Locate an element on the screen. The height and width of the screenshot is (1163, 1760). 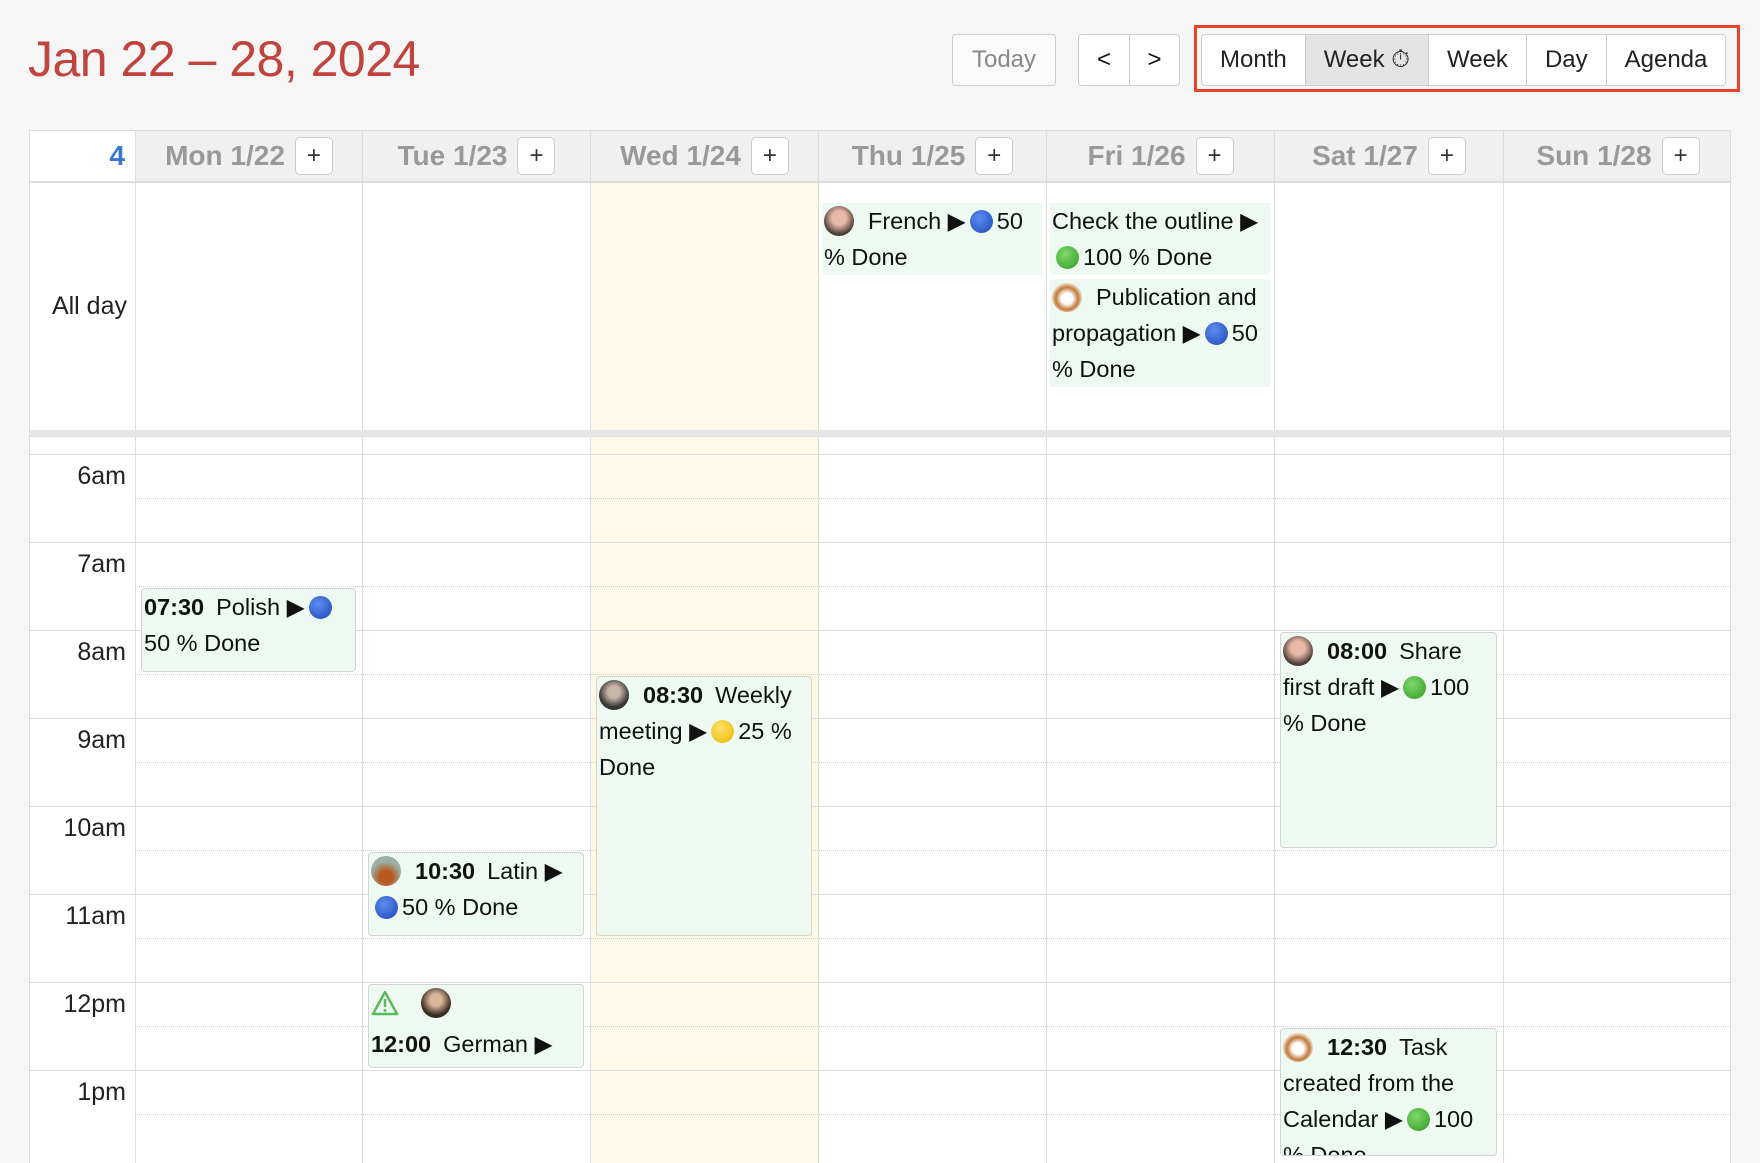
all-day-event: Publication and propagation ▶ 50 % Done is located at coordinates (1160, 333).